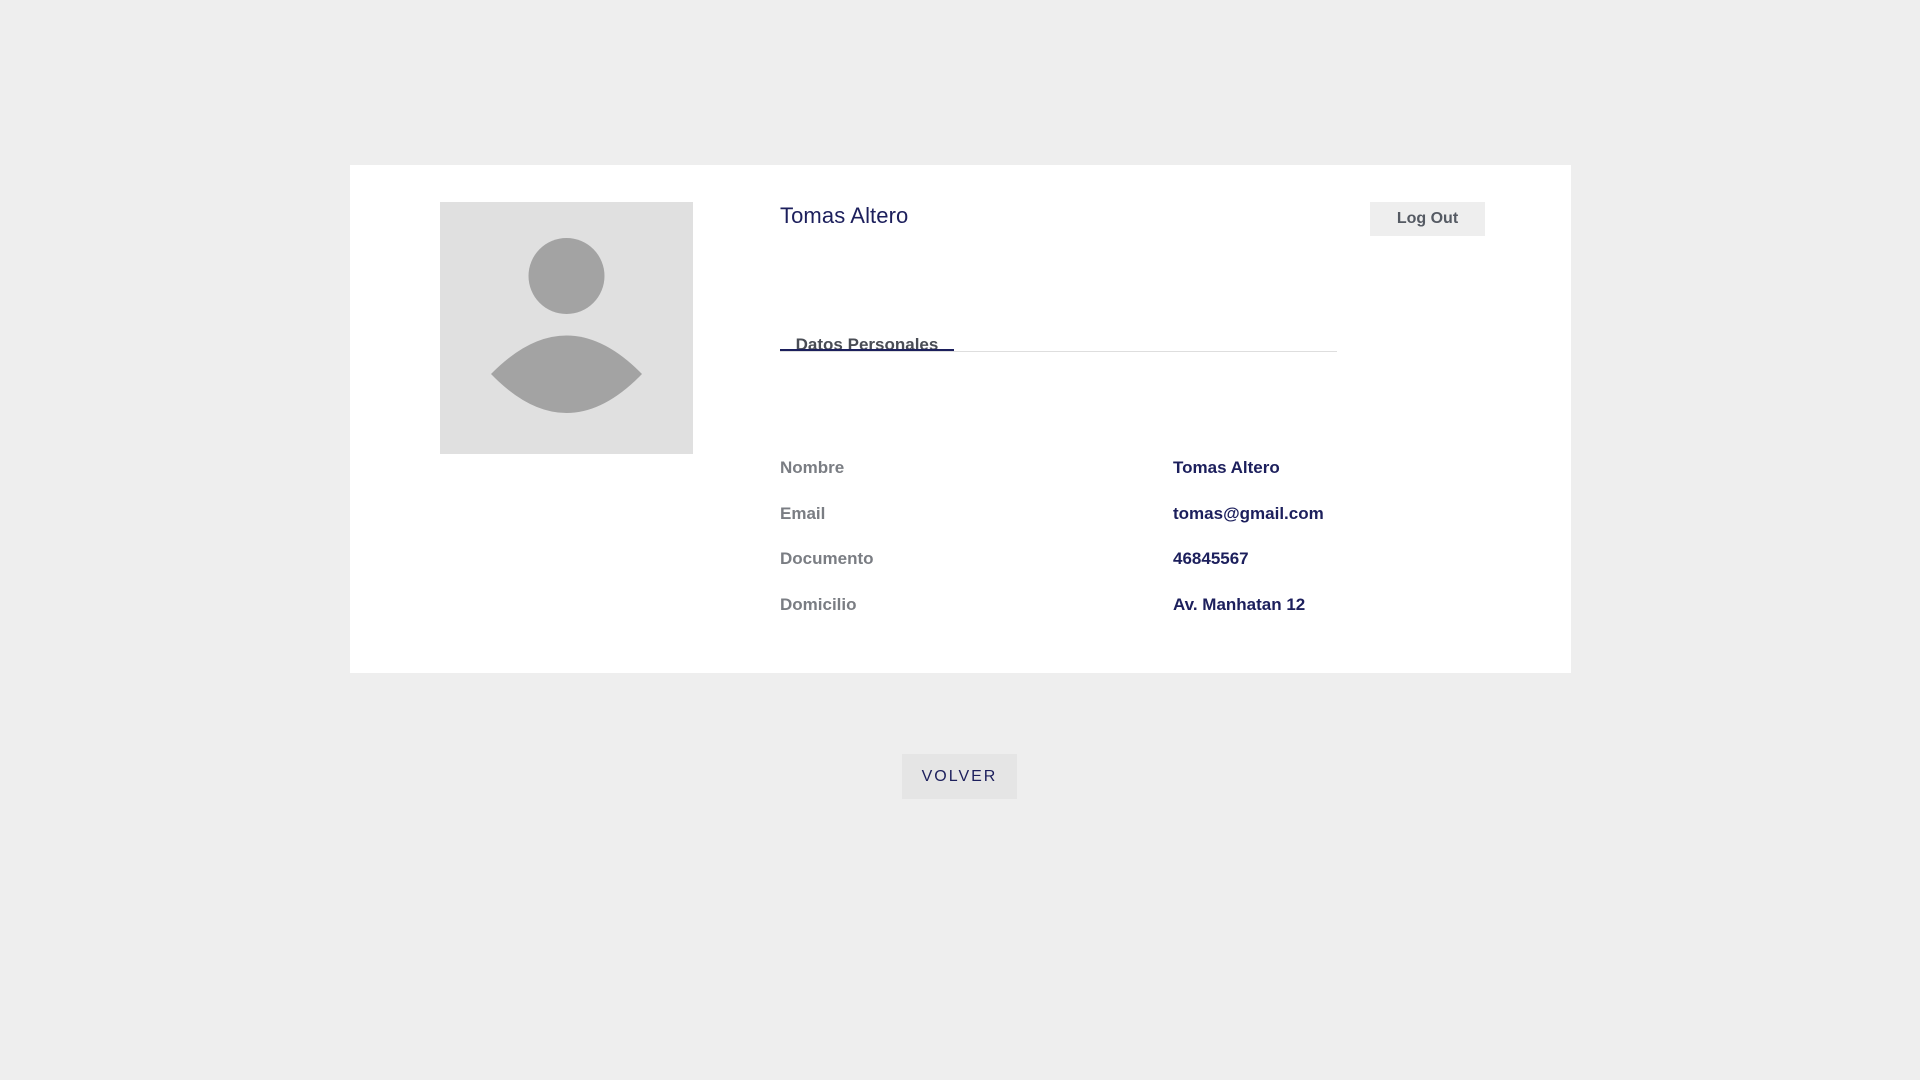 This screenshot has width=1920, height=1080. Describe the element at coordinates (844, 215) in the screenshot. I see `profile-name: Tomas Altero` at that location.